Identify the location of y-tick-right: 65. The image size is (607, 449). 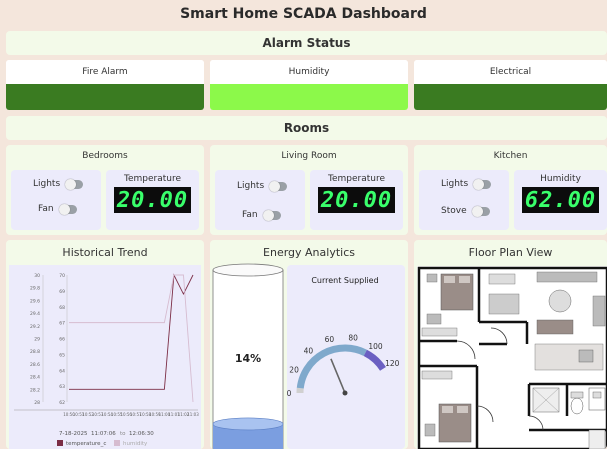
(62, 355).